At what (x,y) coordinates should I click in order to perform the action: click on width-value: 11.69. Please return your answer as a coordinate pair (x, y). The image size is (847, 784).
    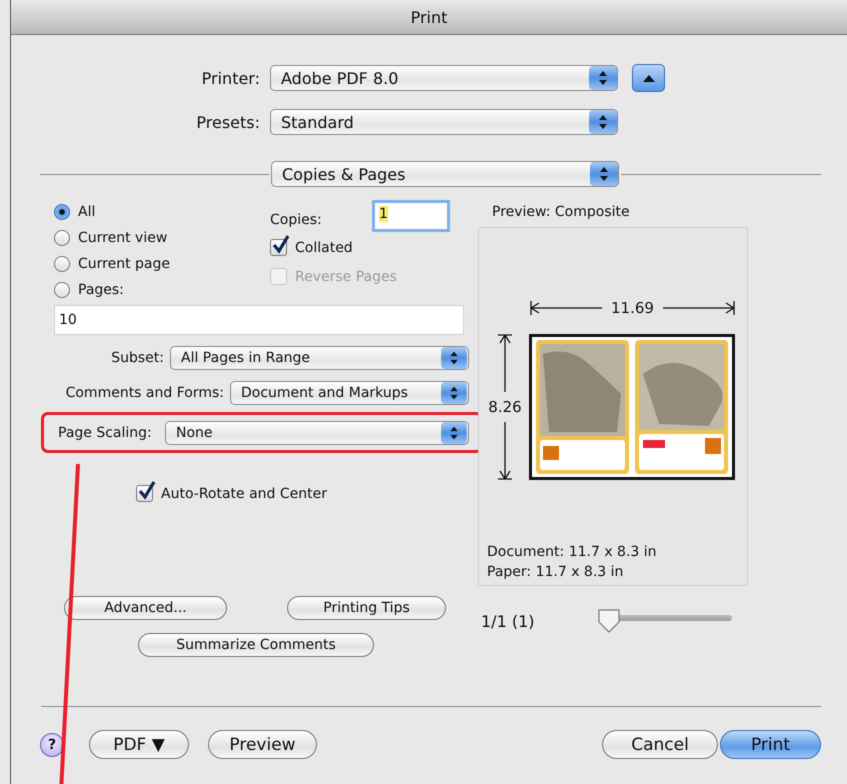
    Looking at the image, I should click on (632, 308).